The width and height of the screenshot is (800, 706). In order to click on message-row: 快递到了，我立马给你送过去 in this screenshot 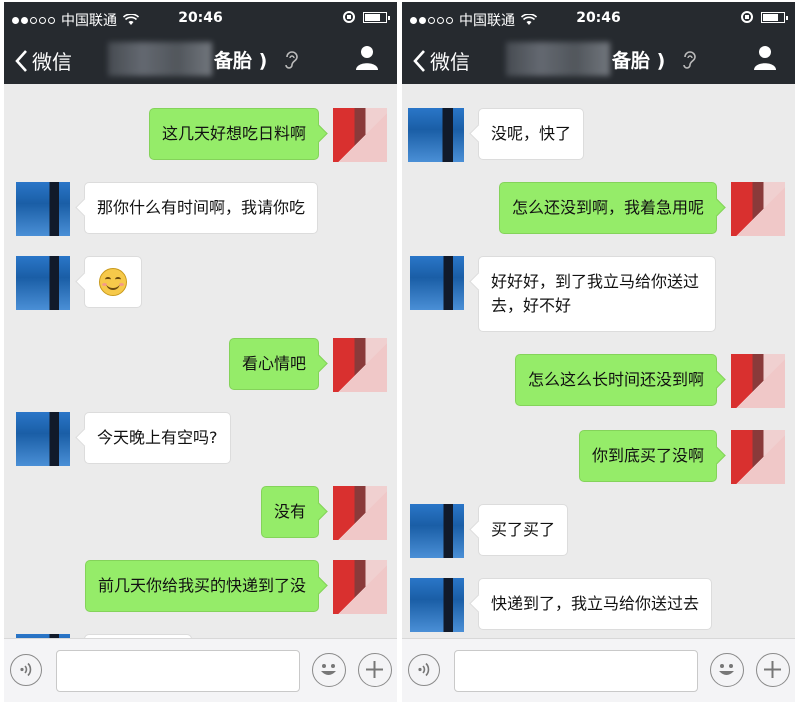, I will do `click(561, 605)`.